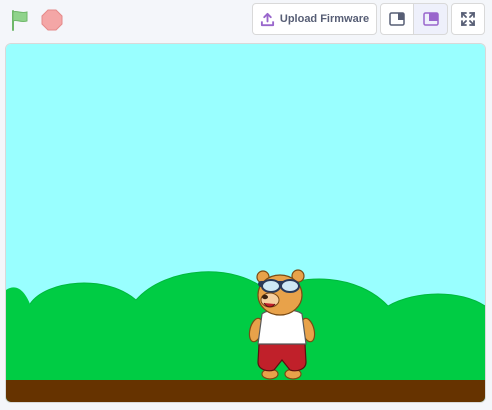 The width and height of the screenshot is (492, 410). Describe the element at coordinates (324, 19) in the screenshot. I see `upload-firmware-label: Upload Firmware` at that location.